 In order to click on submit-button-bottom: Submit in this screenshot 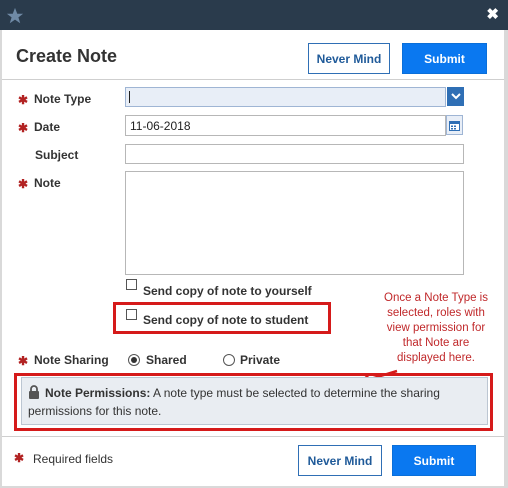, I will do `click(434, 460)`.